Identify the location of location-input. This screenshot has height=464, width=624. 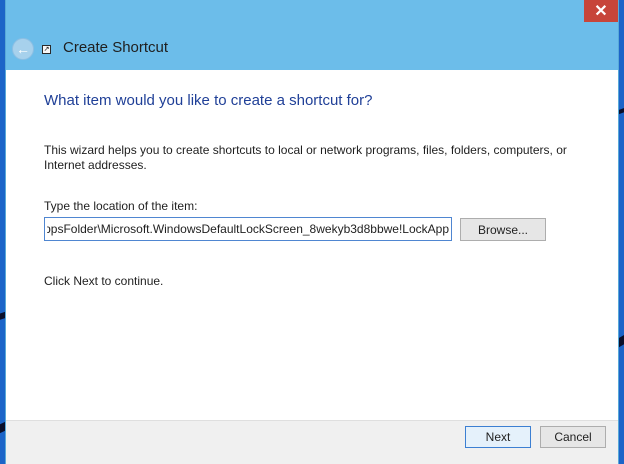
(248, 229).